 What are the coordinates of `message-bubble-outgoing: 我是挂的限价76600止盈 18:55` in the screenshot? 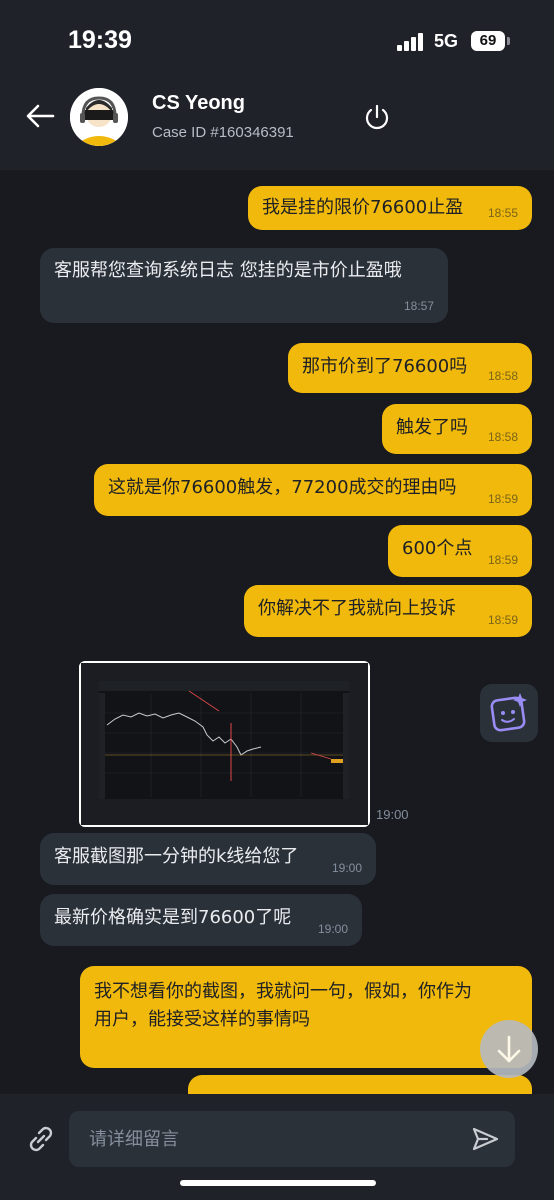 It's located at (390, 208).